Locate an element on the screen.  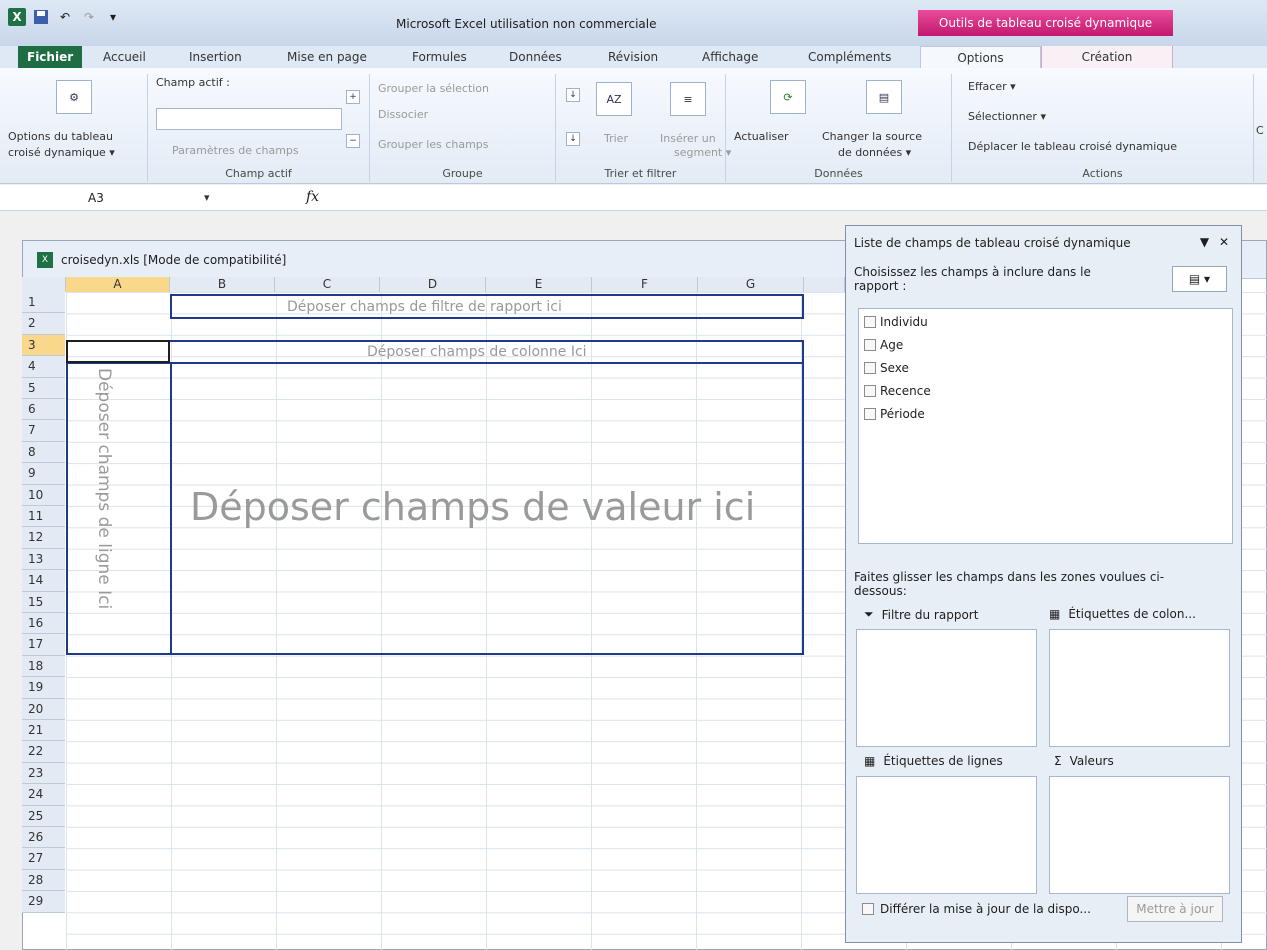
column-header: E is located at coordinates (539, 284).